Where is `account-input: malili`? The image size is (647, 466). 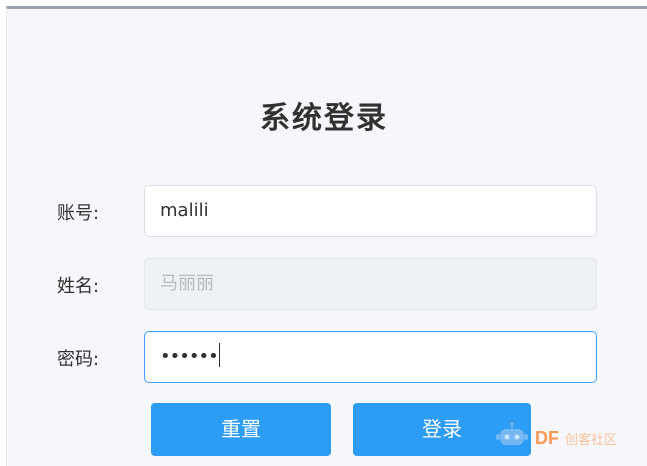
account-input: malili is located at coordinates (370, 211).